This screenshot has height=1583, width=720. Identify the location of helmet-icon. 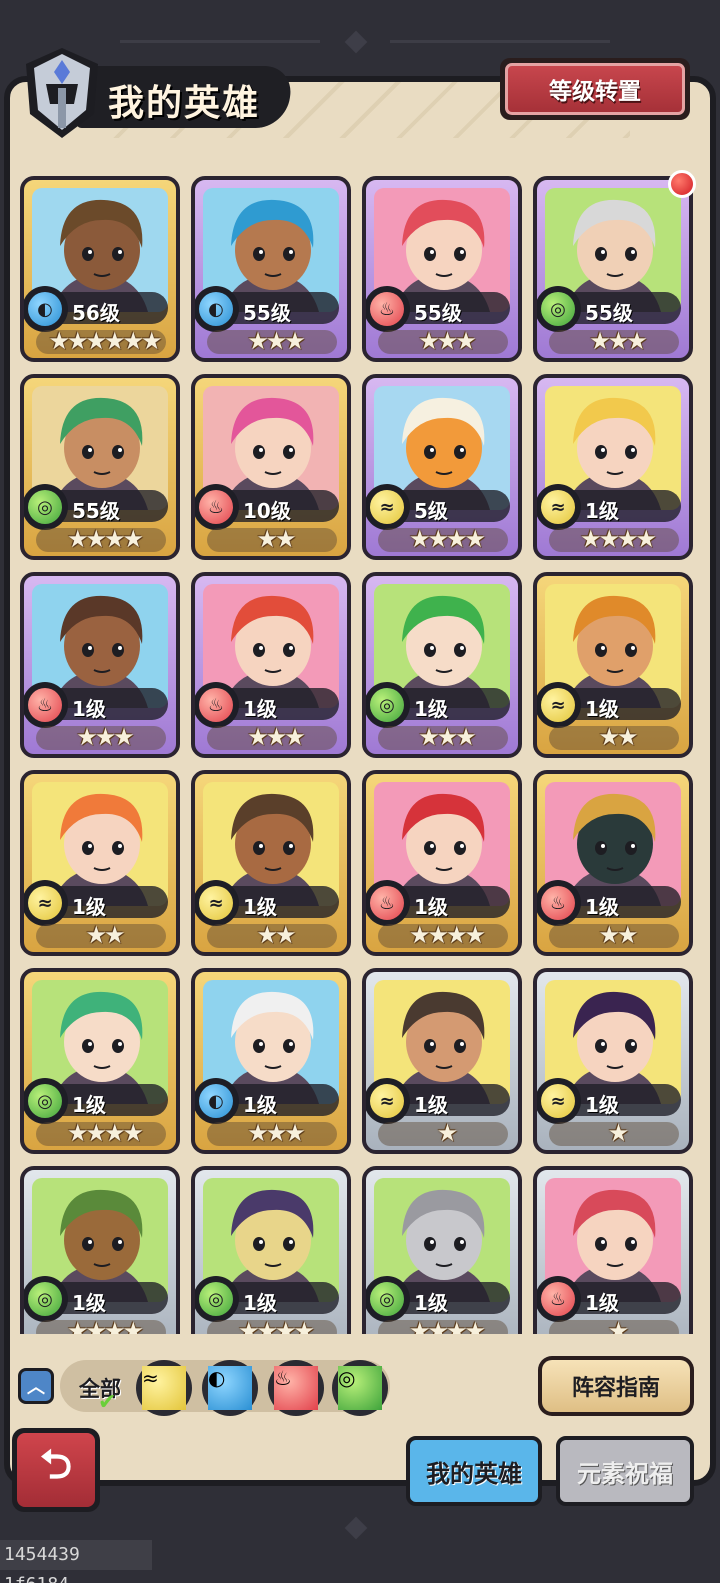
(62, 93).